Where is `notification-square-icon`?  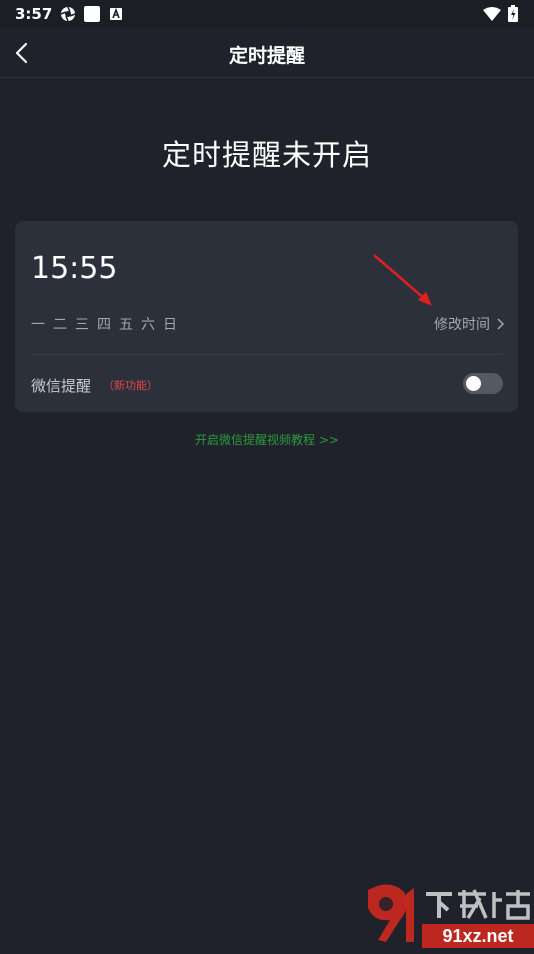 notification-square-icon is located at coordinates (92, 14).